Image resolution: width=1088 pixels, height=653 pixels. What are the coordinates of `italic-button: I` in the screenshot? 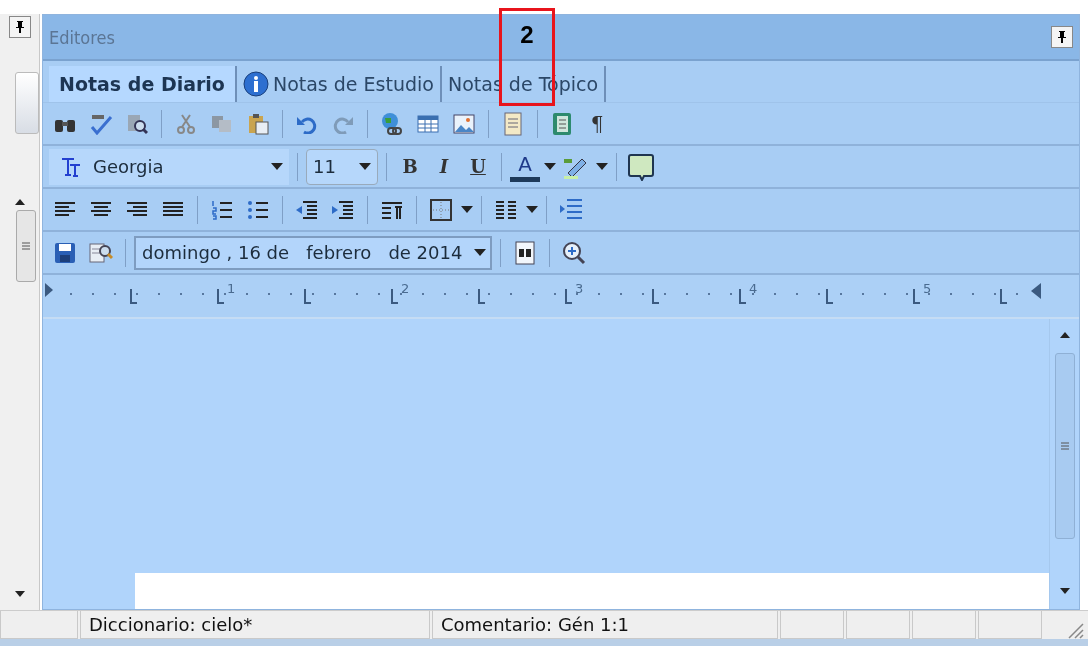 It's located at (444, 166).